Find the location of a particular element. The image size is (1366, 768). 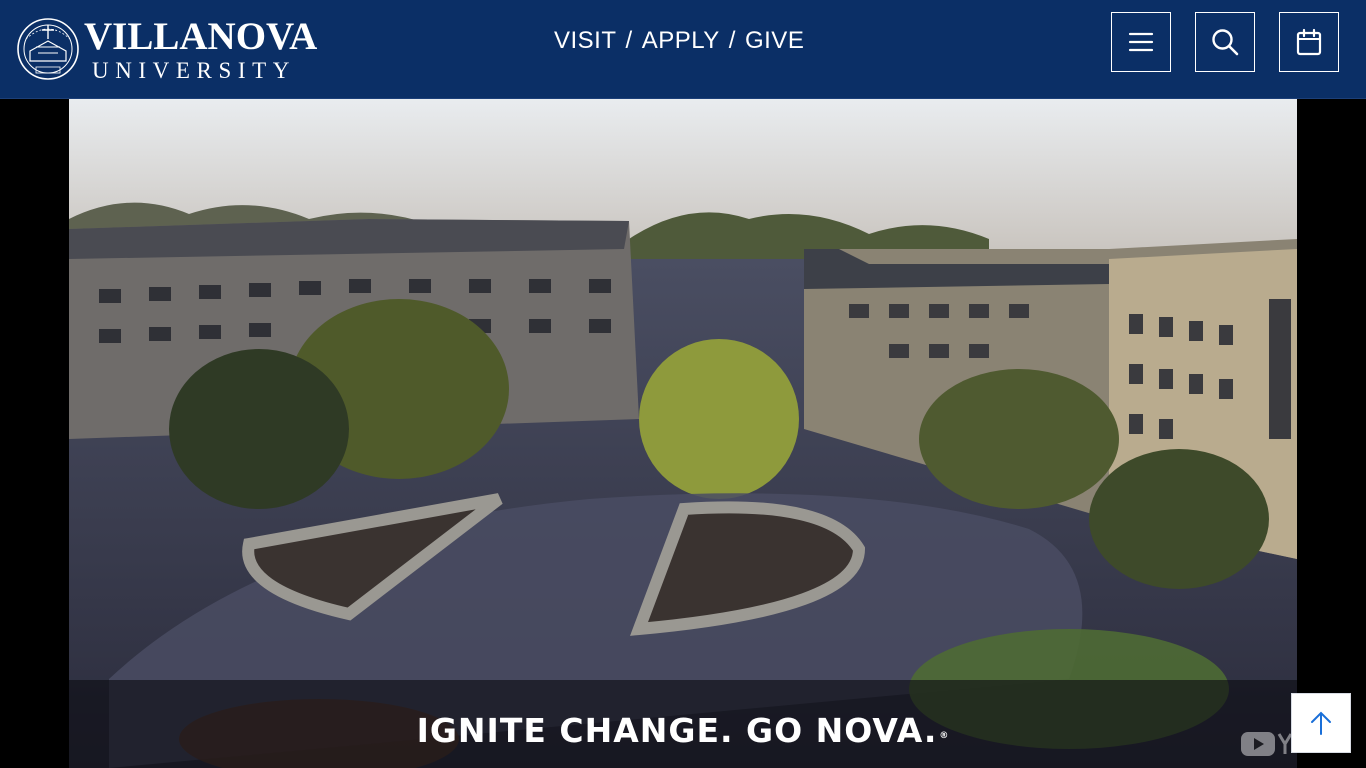

registered-mark: ® is located at coordinates (944, 736).